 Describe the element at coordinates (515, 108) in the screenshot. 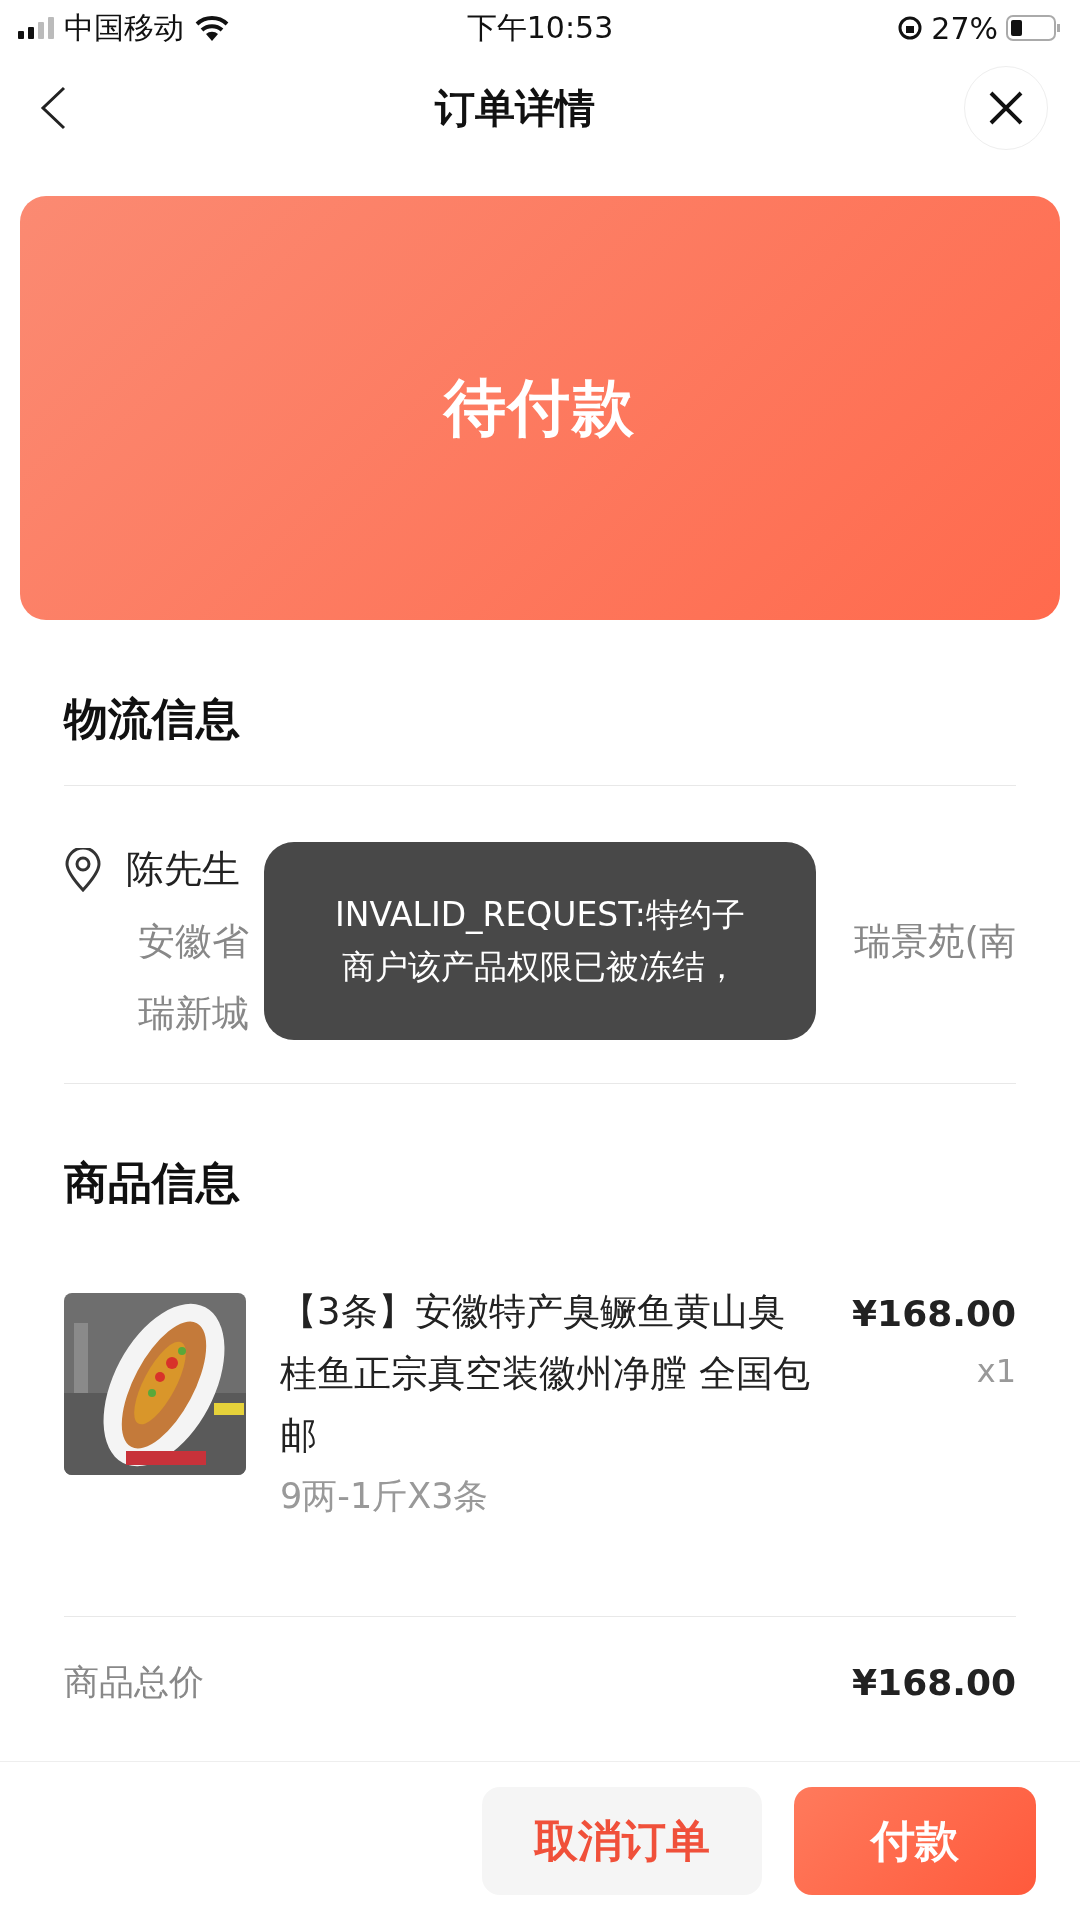

I see `page-title: 订单详情` at that location.